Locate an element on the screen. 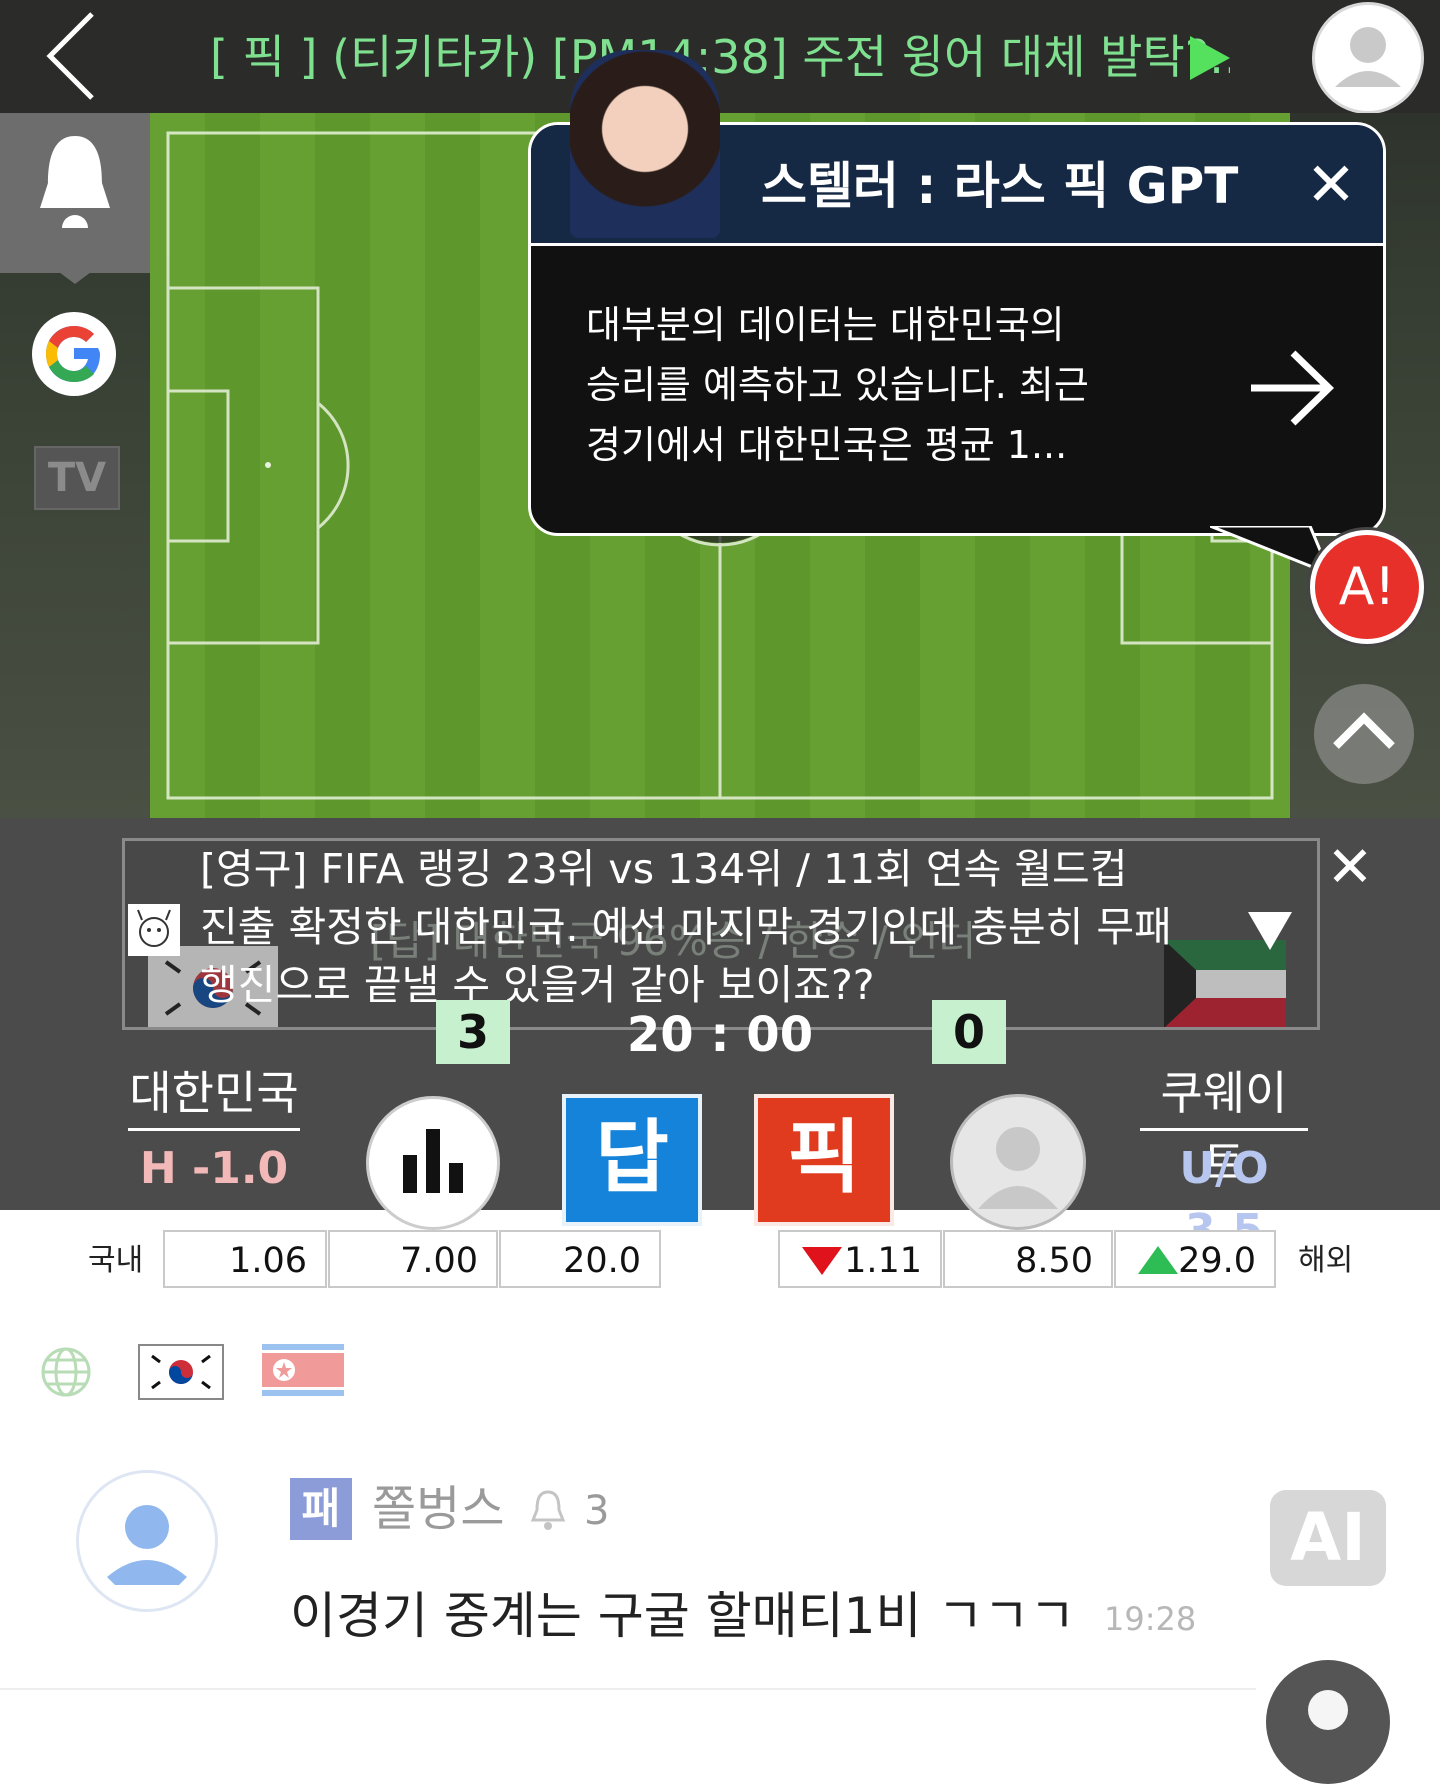 This screenshot has width=1440, height=1788. filter-korea-flag is located at coordinates (181, 1372).